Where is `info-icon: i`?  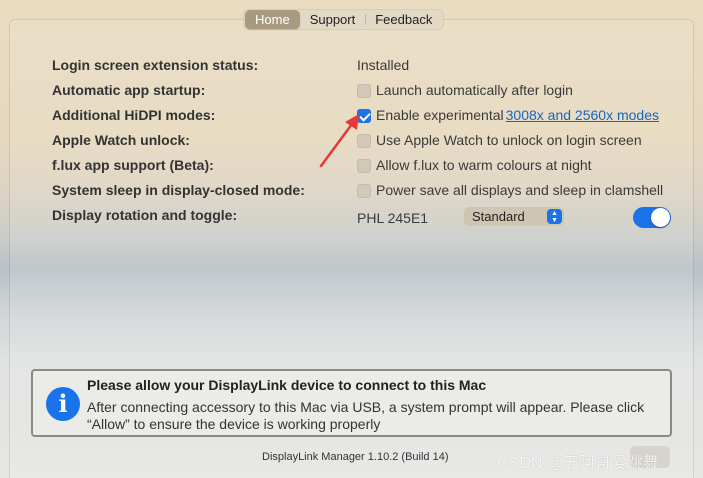 info-icon: i is located at coordinates (63, 404).